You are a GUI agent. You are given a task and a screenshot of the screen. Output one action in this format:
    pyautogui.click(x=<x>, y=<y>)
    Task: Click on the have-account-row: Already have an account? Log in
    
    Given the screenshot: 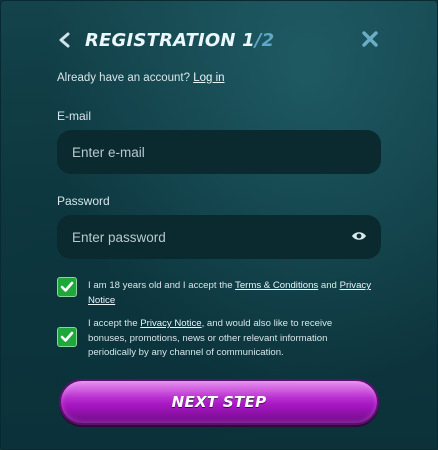 What is the action you would take?
    pyautogui.click(x=141, y=78)
    